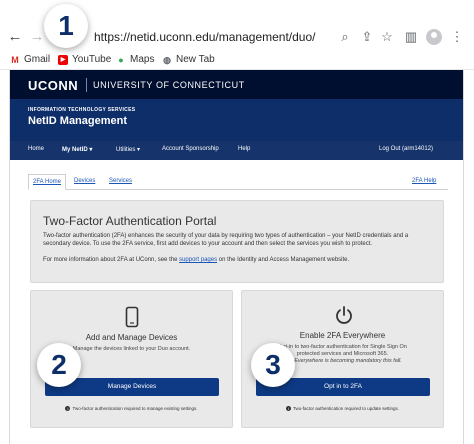 Image resolution: width=474 pixels, height=444 pixels. I want to click on gmail-icon: M, so click(15, 59).